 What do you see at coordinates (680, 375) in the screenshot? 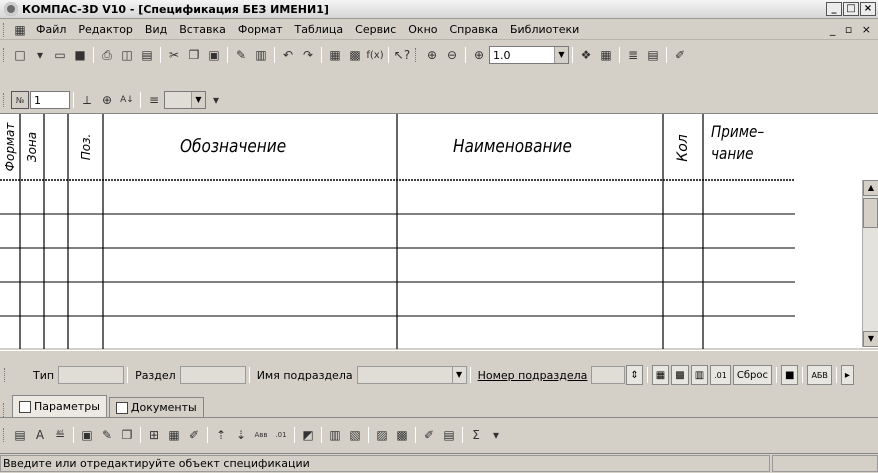
I see `grid-icon: ▩` at bounding box center [680, 375].